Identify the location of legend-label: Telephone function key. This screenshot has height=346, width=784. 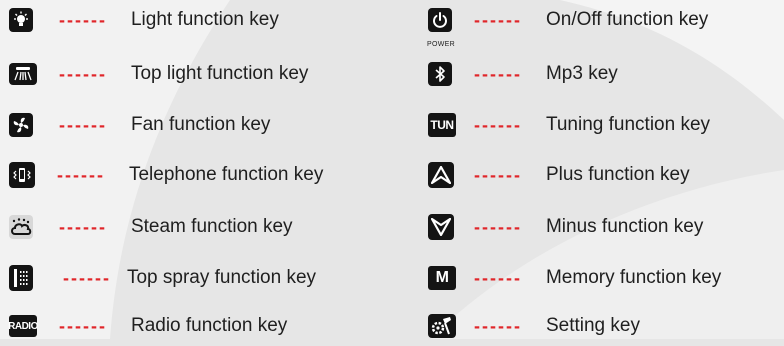
(226, 174).